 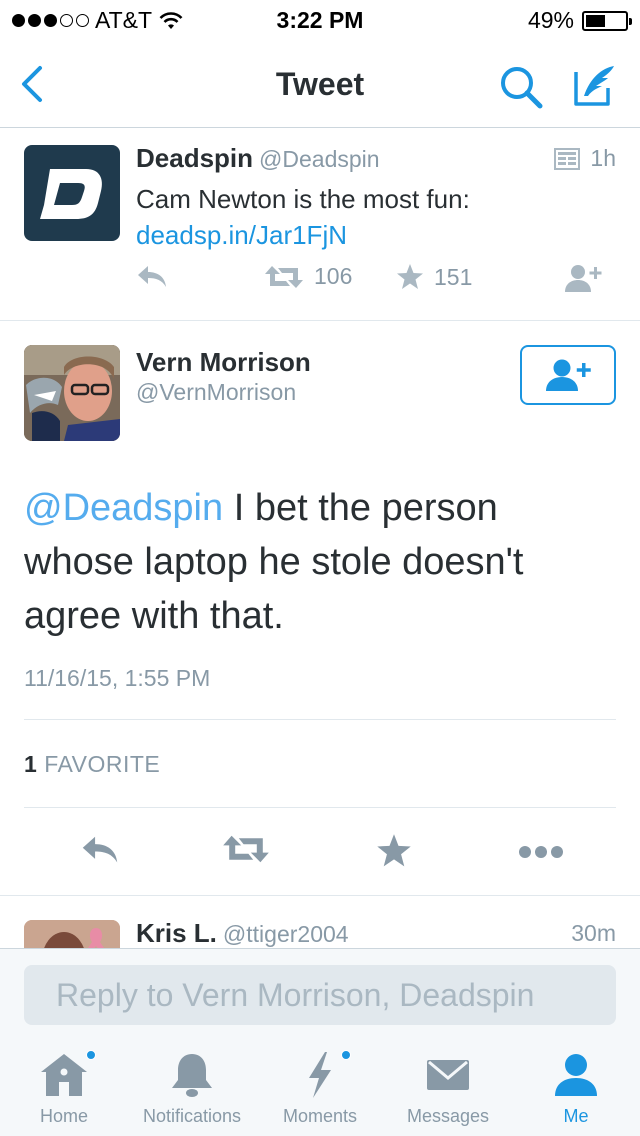 What do you see at coordinates (31, 764) in the screenshot?
I see `favorite-count: 1` at bounding box center [31, 764].